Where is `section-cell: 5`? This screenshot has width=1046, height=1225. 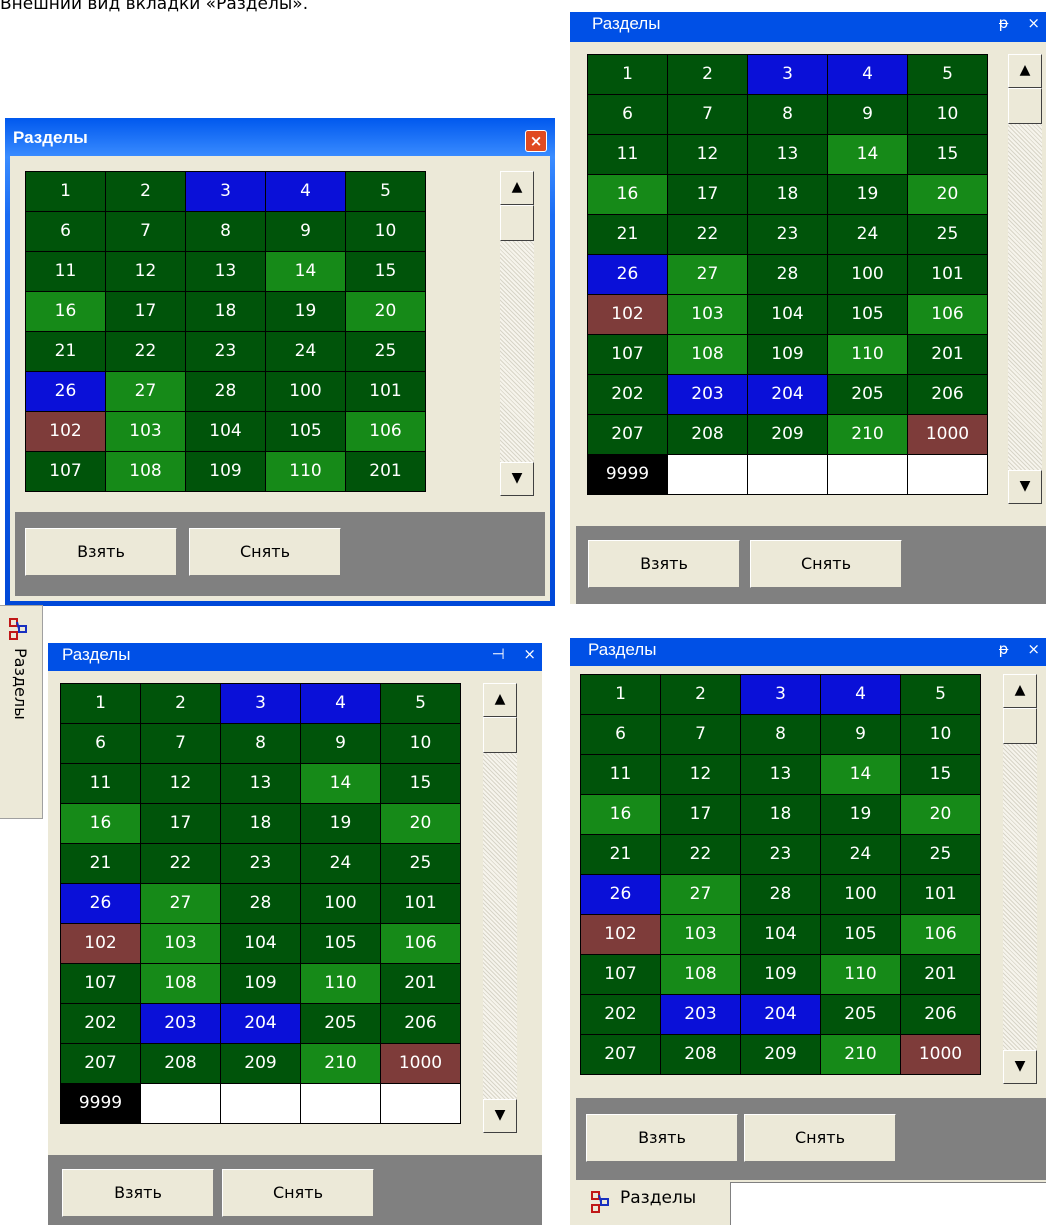 section-cell: 5 is located at coordinates (420, 703).